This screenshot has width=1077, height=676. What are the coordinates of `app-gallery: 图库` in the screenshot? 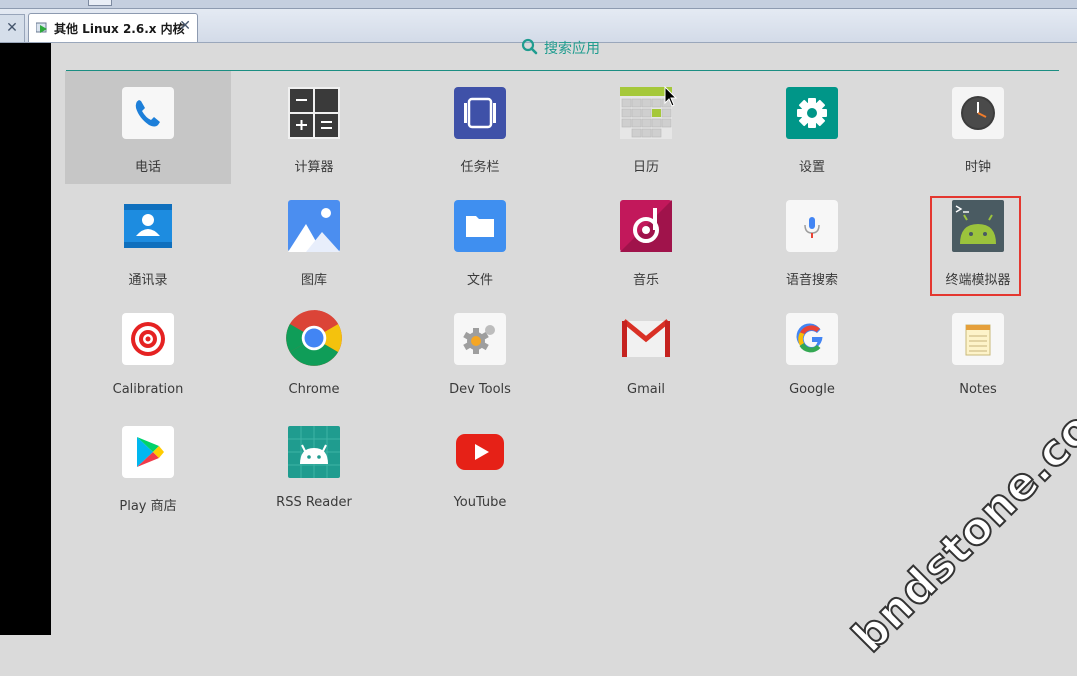 It's located at (314, 240).